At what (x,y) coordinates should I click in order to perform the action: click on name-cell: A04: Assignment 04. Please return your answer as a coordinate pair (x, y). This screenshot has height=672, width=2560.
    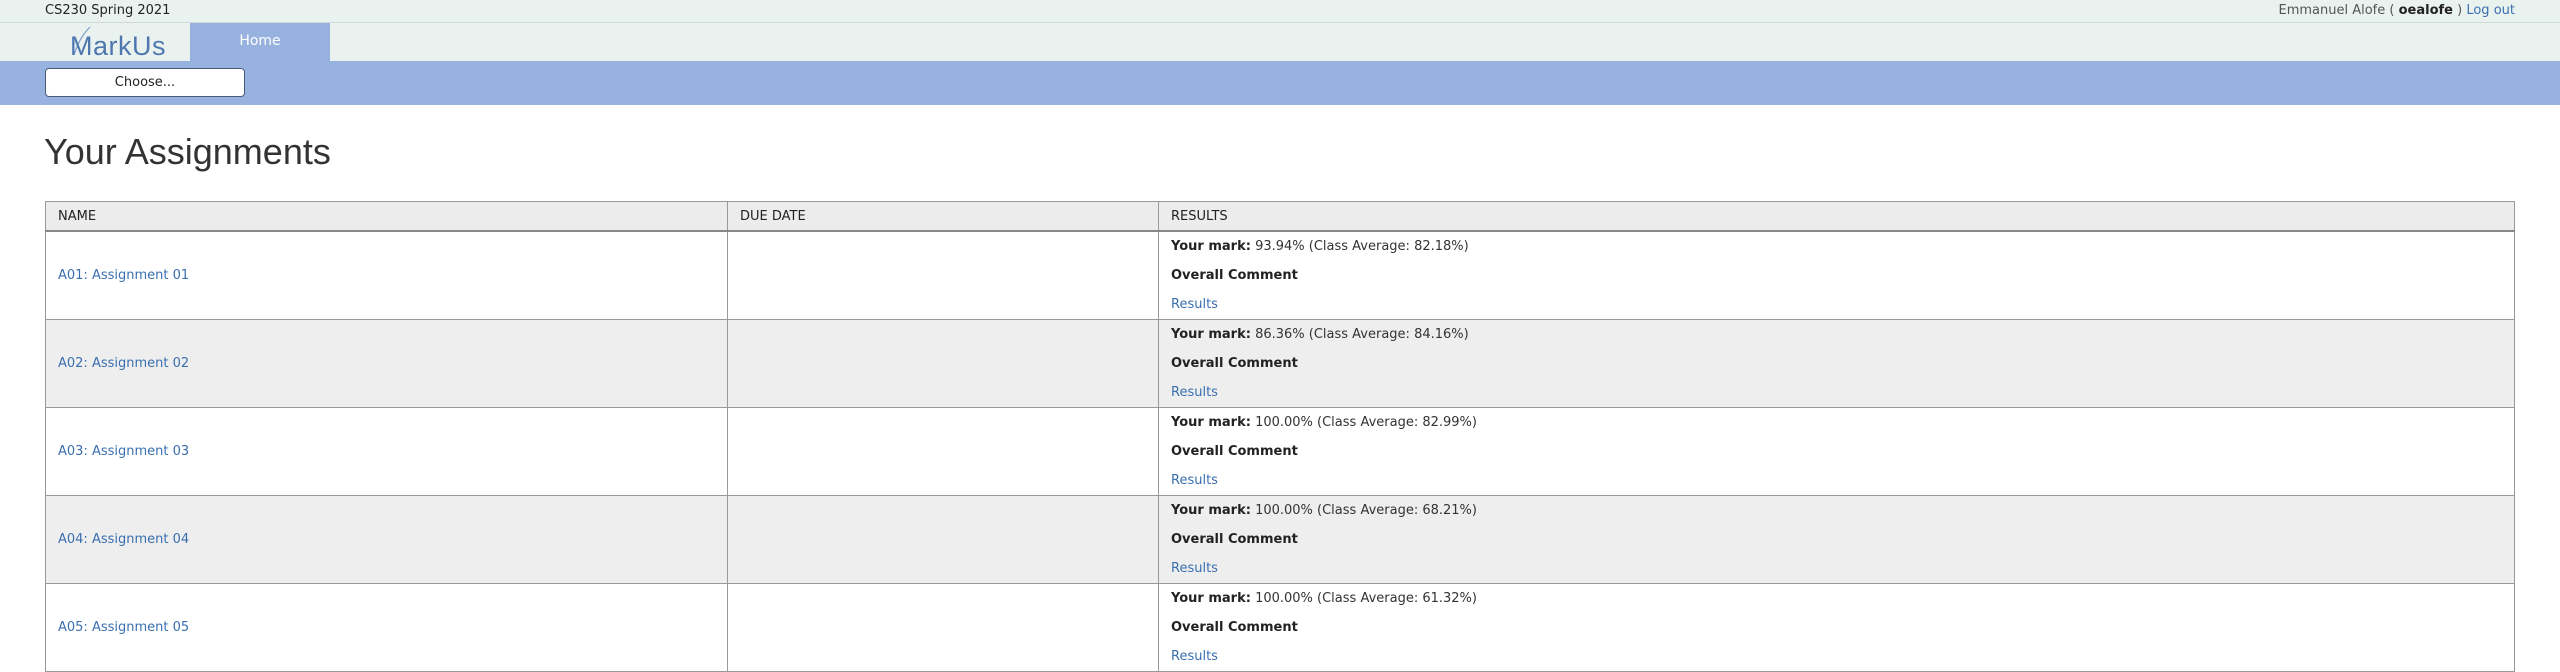
    Looking at the image, I should click on (386, 539).